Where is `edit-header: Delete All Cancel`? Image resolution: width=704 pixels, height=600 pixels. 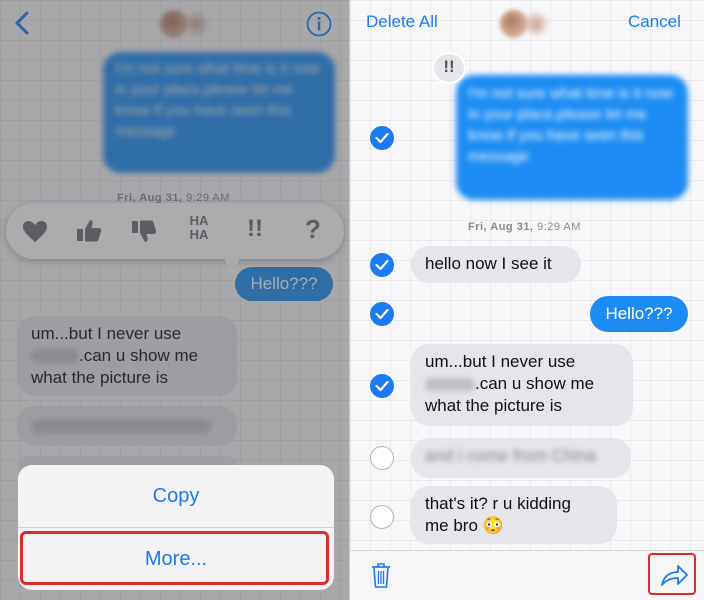 edit-header: Delete All Cancel is located at coordinates (527, 24).